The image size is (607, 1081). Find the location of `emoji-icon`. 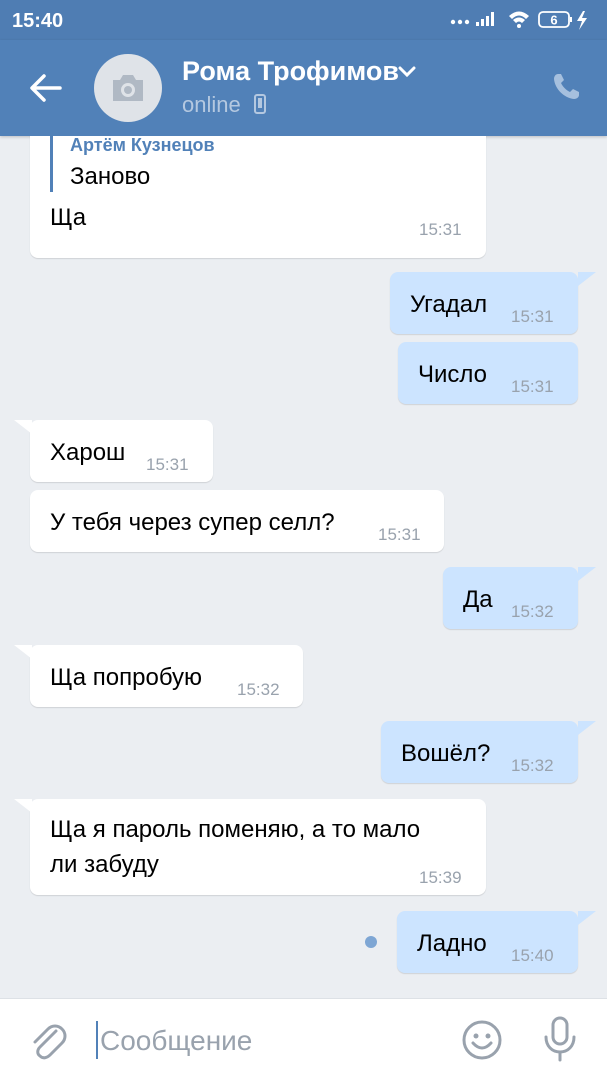

emoji-icon is located at coordinates (482, 1040).